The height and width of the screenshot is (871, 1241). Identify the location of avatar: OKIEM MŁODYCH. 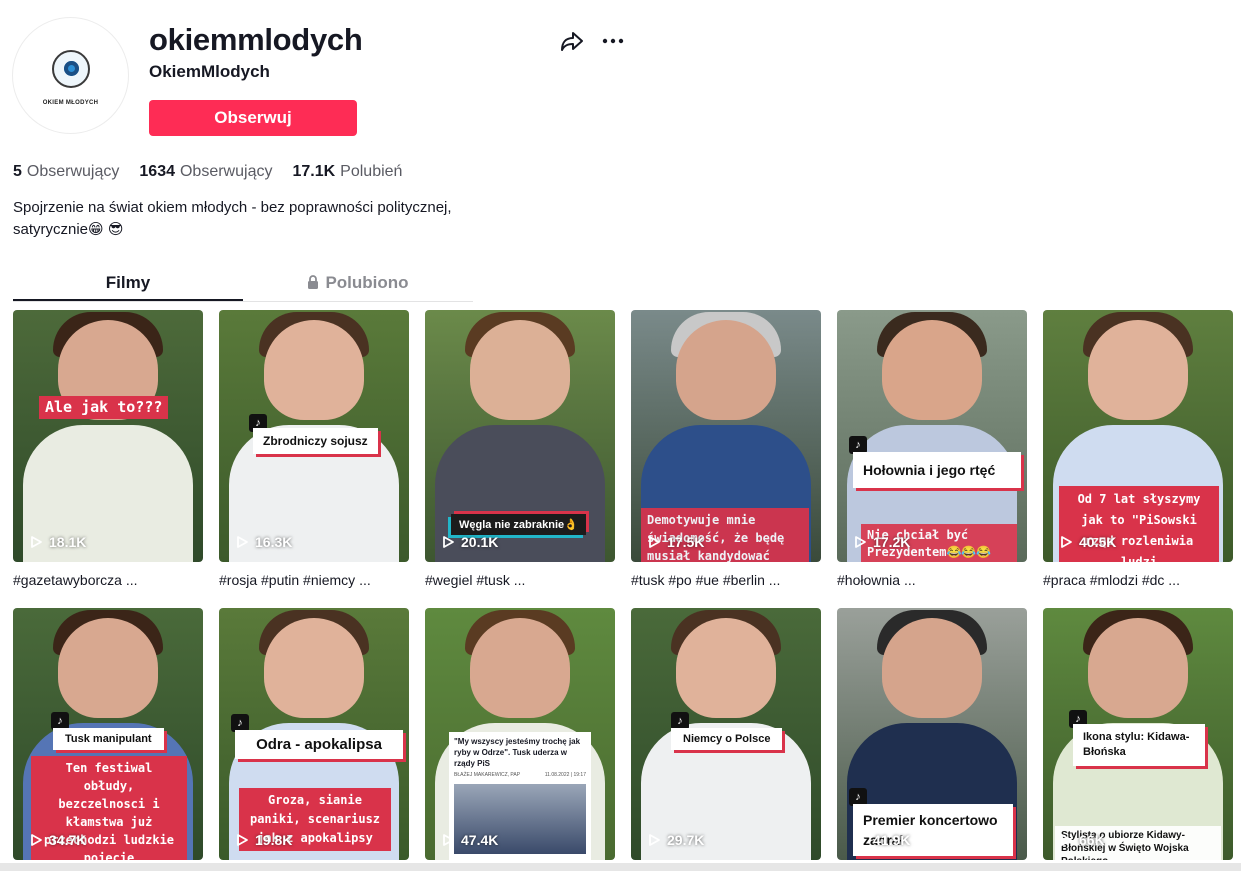
(70, 75).